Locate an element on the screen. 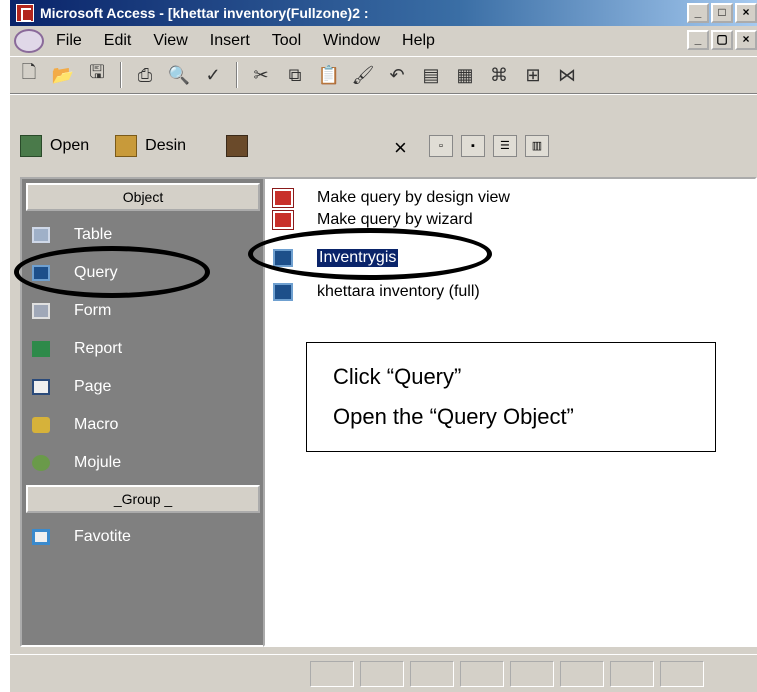 The image size is (757, 692). list-item-label: Make query by design view is located at coordinates (413, 197).